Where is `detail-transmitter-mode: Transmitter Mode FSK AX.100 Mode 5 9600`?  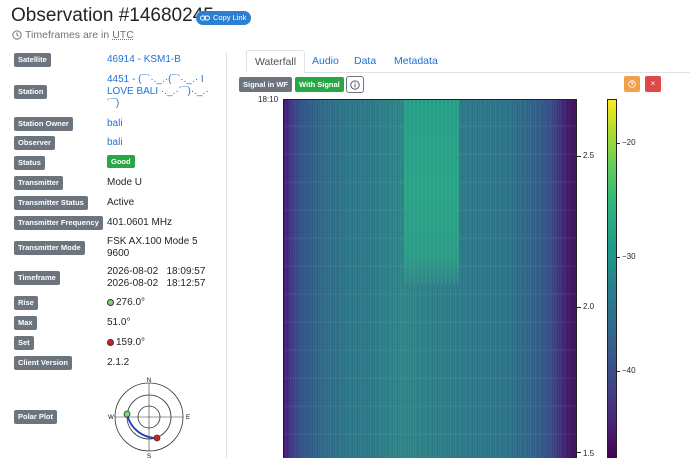
detail-transmitter-mode: Transmitter Mode FSK AX.100 Mode 5 9600 is located at coordinates (119, 247).